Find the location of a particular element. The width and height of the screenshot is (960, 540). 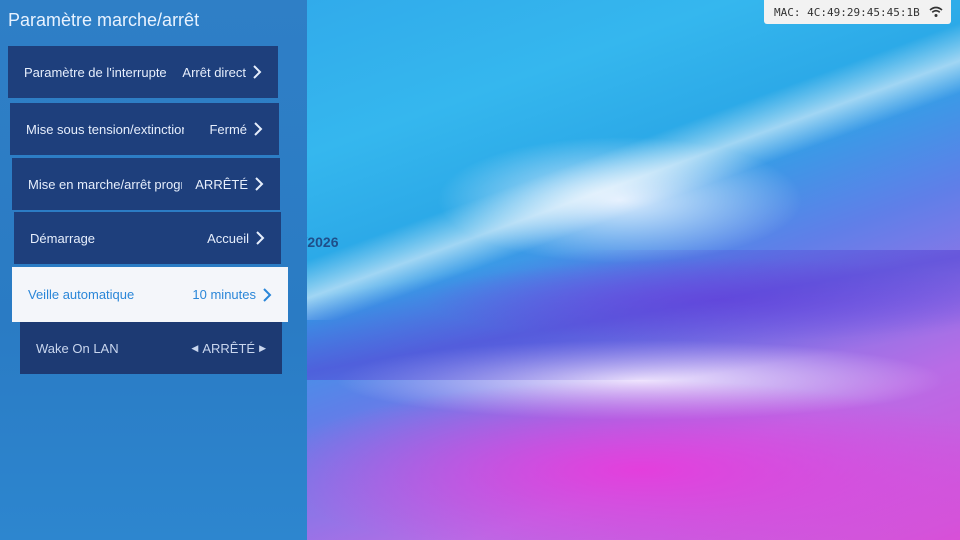

menu-item-switch-setting: Paramètre de l'interrupteur Arrêt direct is located at coordinates (143, 72).